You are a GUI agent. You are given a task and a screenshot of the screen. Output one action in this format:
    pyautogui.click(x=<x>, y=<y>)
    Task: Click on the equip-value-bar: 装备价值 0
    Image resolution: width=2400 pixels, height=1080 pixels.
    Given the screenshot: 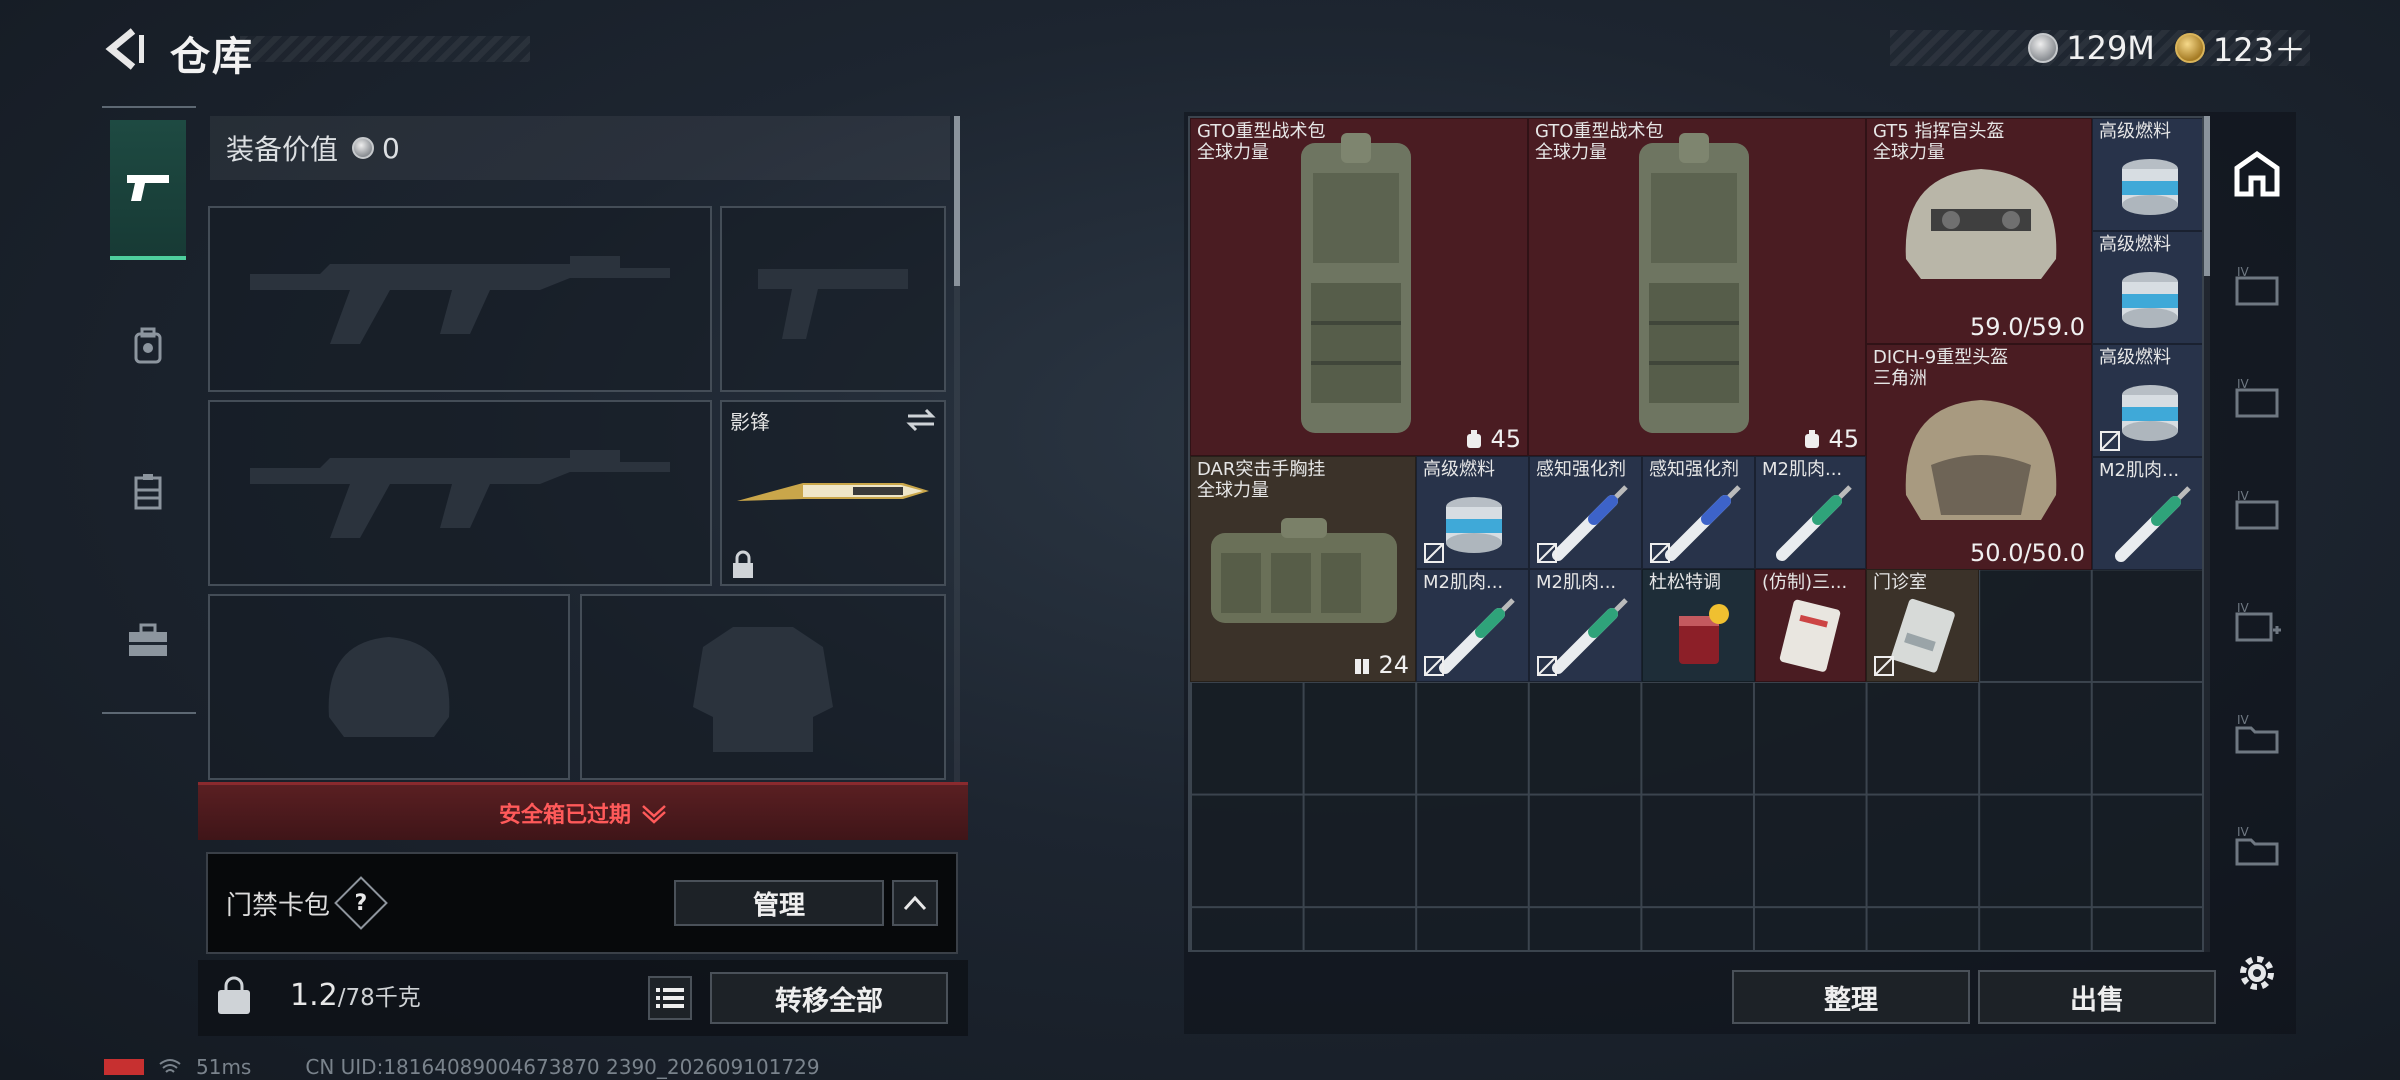 What is the action you would take?
    pyautogui.click(x=580, y=148)
    